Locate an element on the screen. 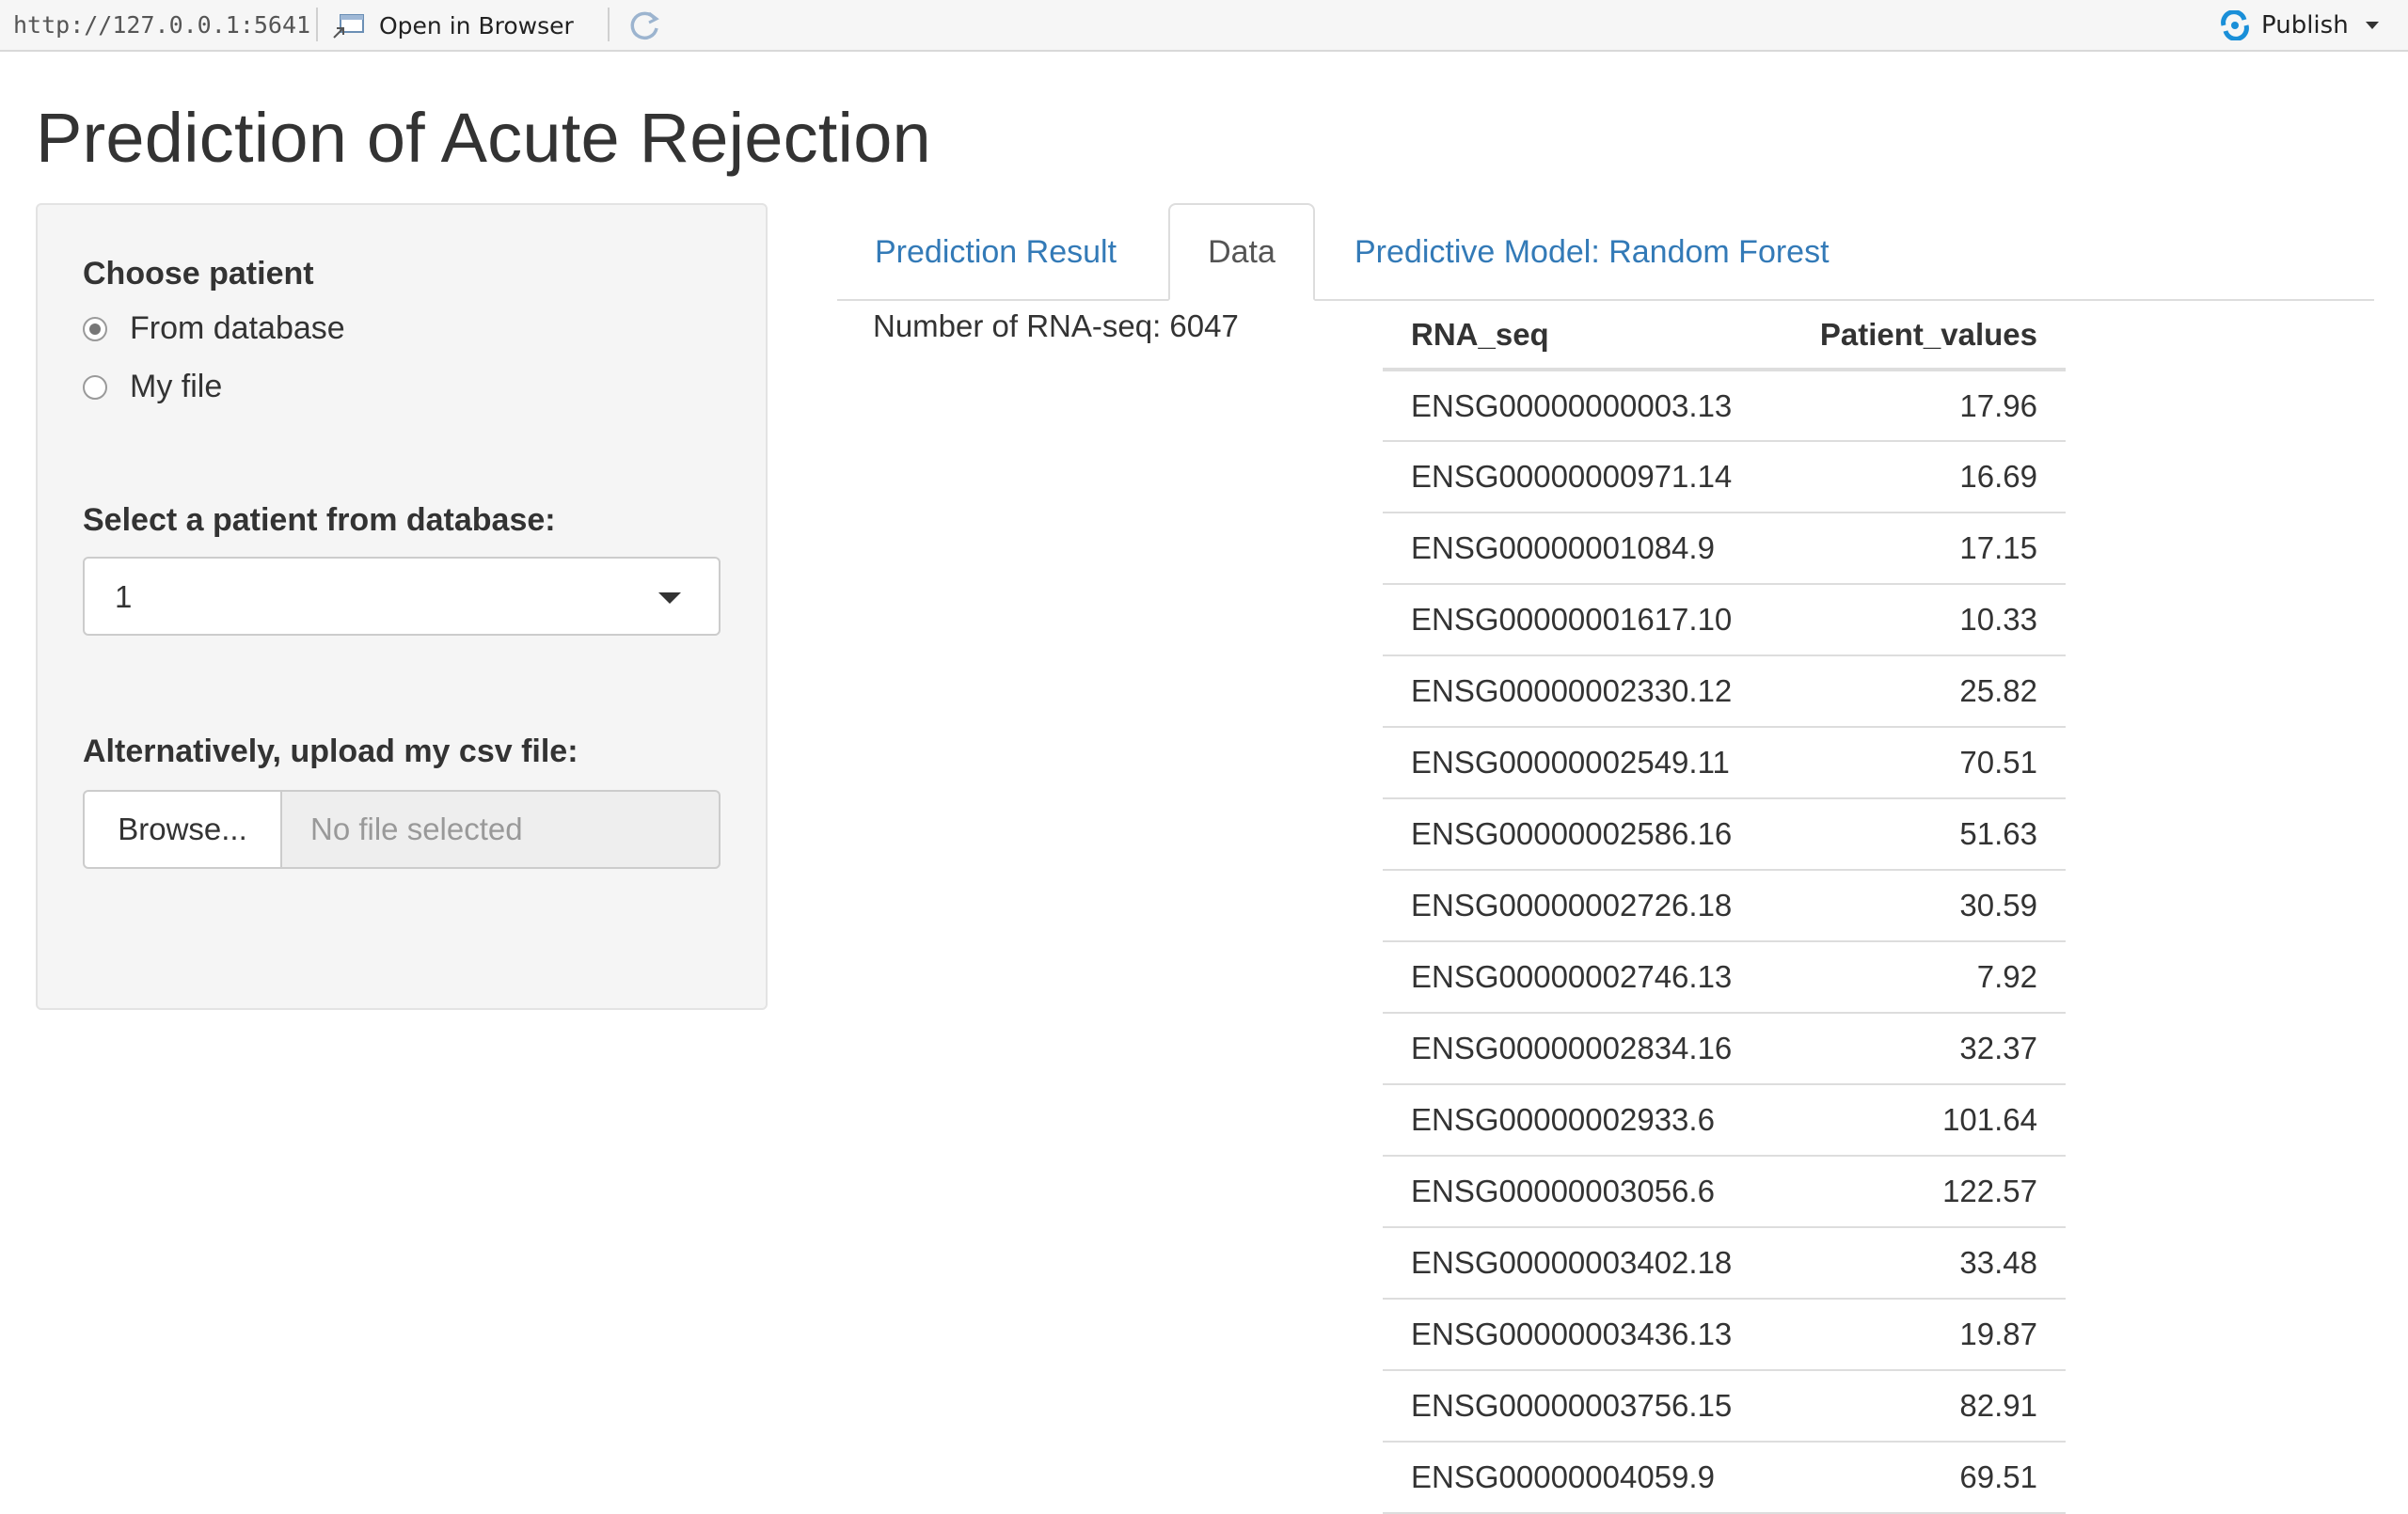 This screenshot has width=2408, height=1514. rna-seq-cell: ENSG00000002330.12 is located at coordinates (1581, 691).